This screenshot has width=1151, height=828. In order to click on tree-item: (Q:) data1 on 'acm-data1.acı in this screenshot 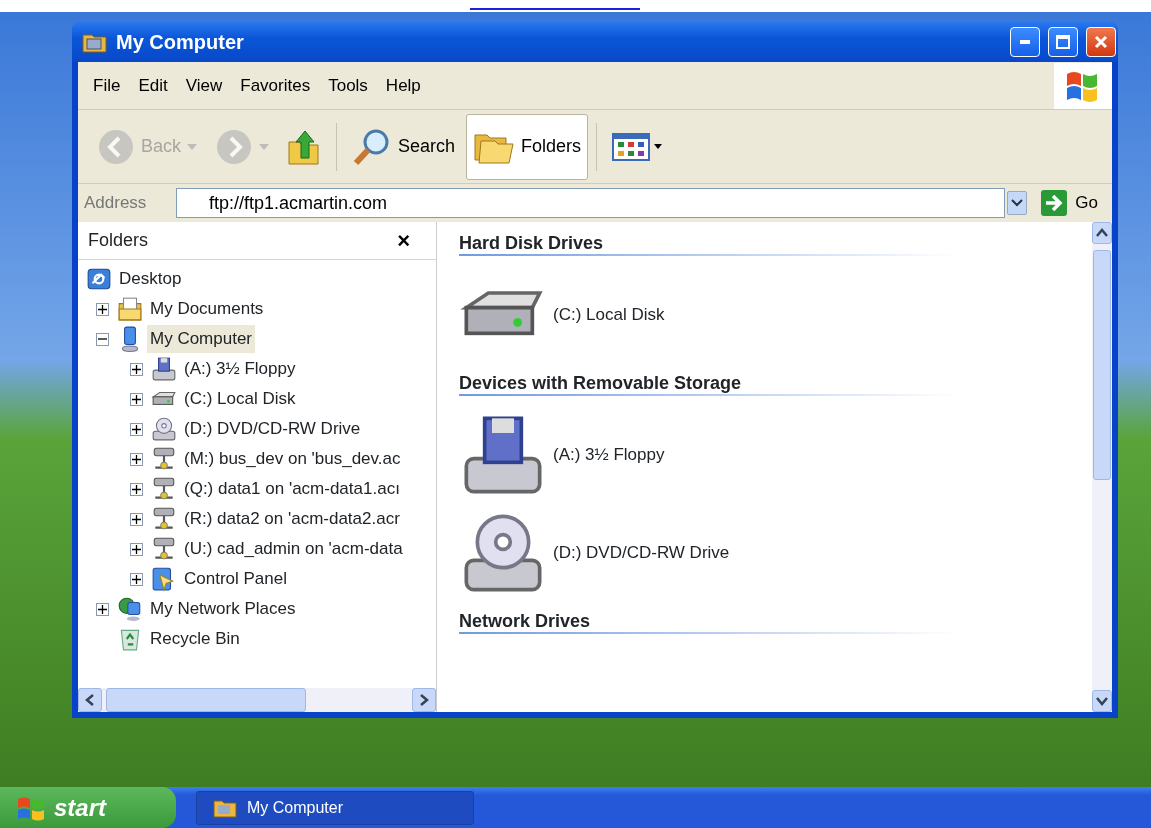, I will do `click(292, 489)`.